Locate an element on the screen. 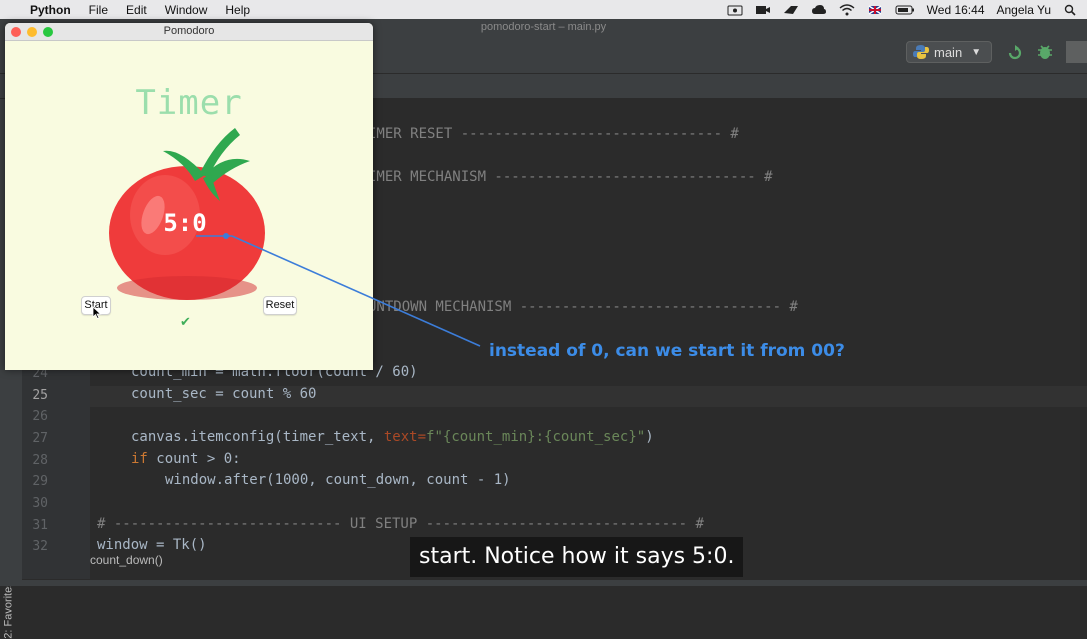 Image resolution: width=1087 pixels, height=639 pixels. annotation-arrow is located at coordinates (338, 290).